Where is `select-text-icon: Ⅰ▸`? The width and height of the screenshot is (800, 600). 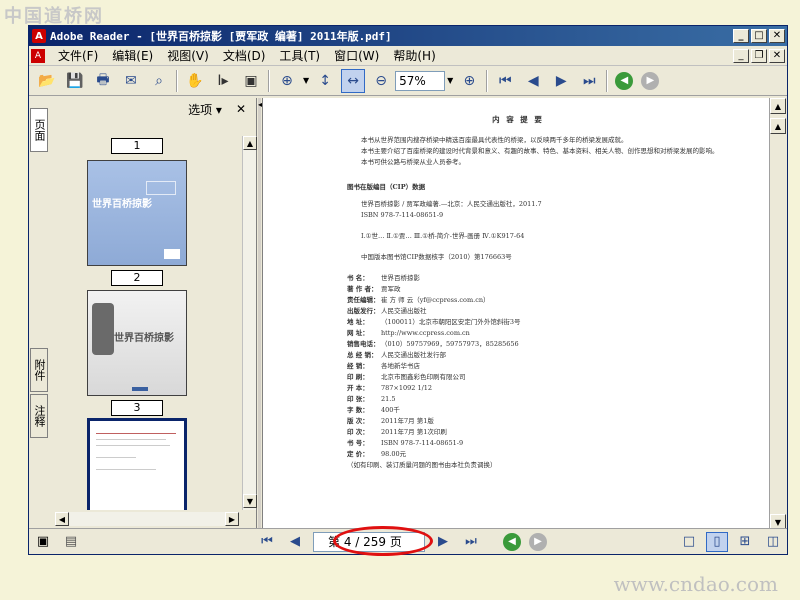
select-text-icon: Ⅰ▸ is located at coordinates (223, 81).